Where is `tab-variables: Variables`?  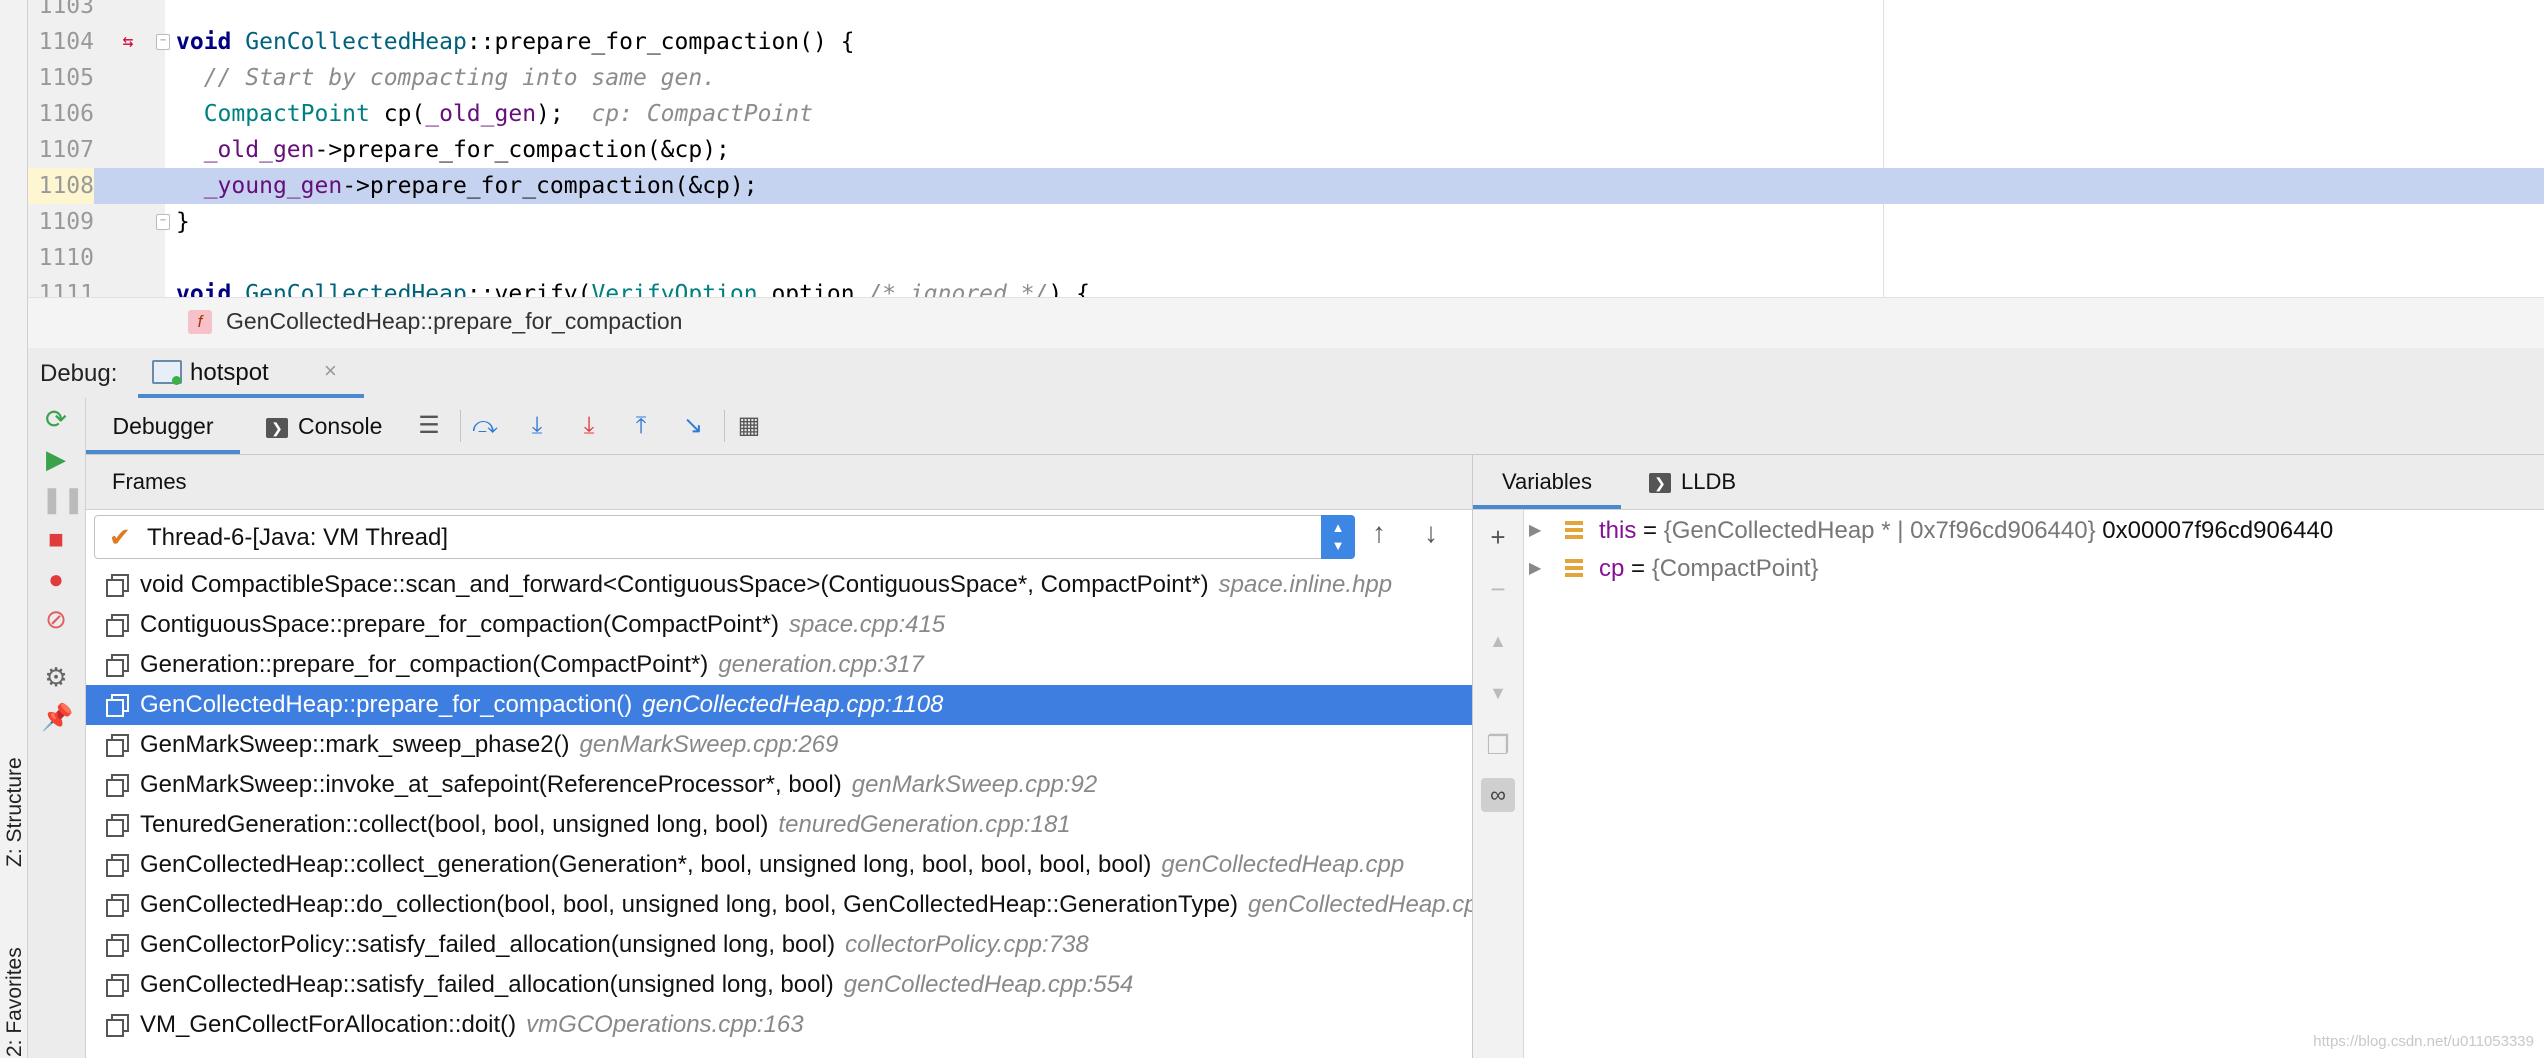
tab-variables: Variables is located at coordinates (1547, 482).